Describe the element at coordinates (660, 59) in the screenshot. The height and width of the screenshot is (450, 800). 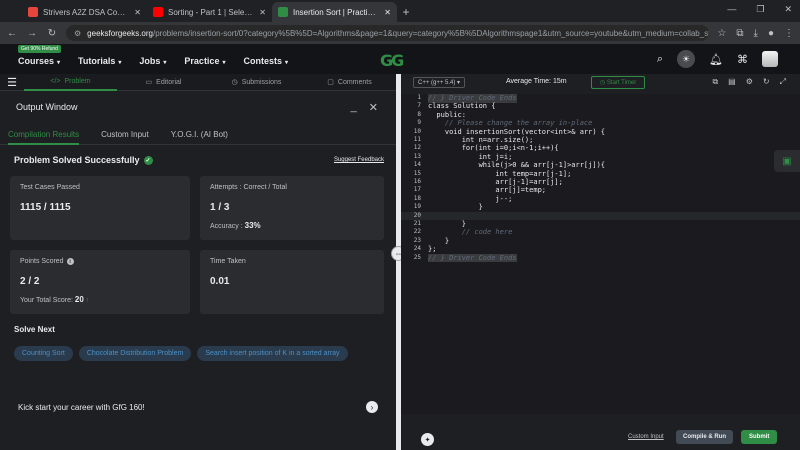
I see `search-icon: ⌕` at that location.